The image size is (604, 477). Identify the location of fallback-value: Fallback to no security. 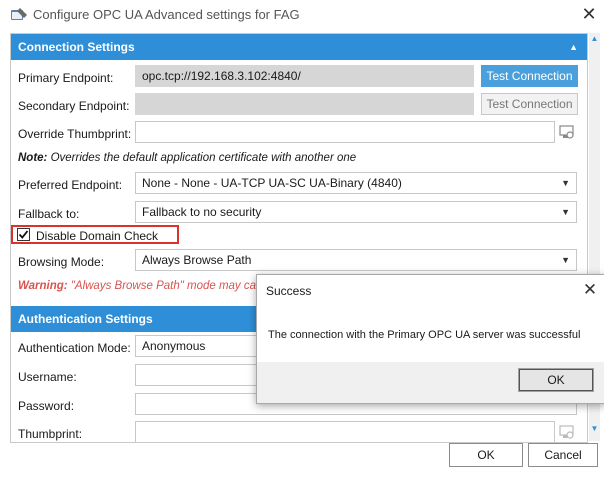
(202, 212).